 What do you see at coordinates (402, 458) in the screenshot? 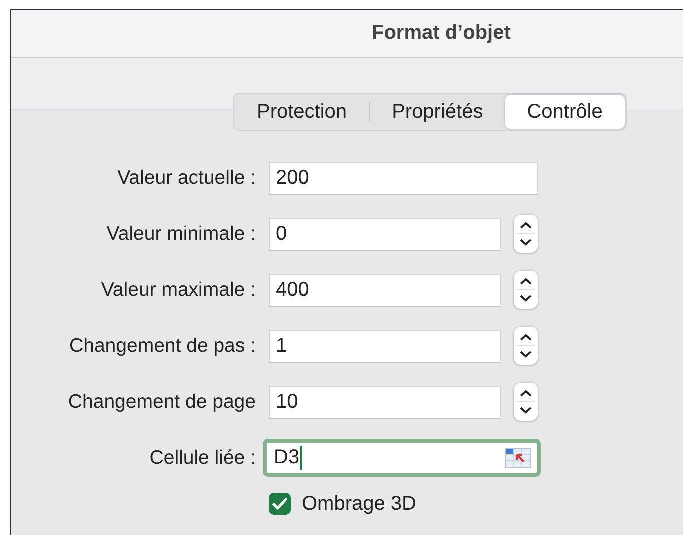
I see `input-field: D3` at bounding box center [402, 458].